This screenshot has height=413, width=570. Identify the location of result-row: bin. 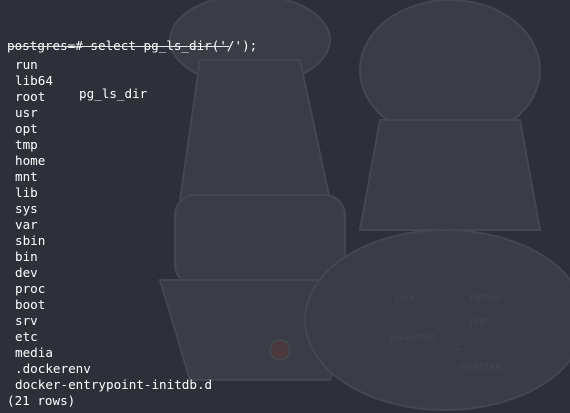
(26, 256).